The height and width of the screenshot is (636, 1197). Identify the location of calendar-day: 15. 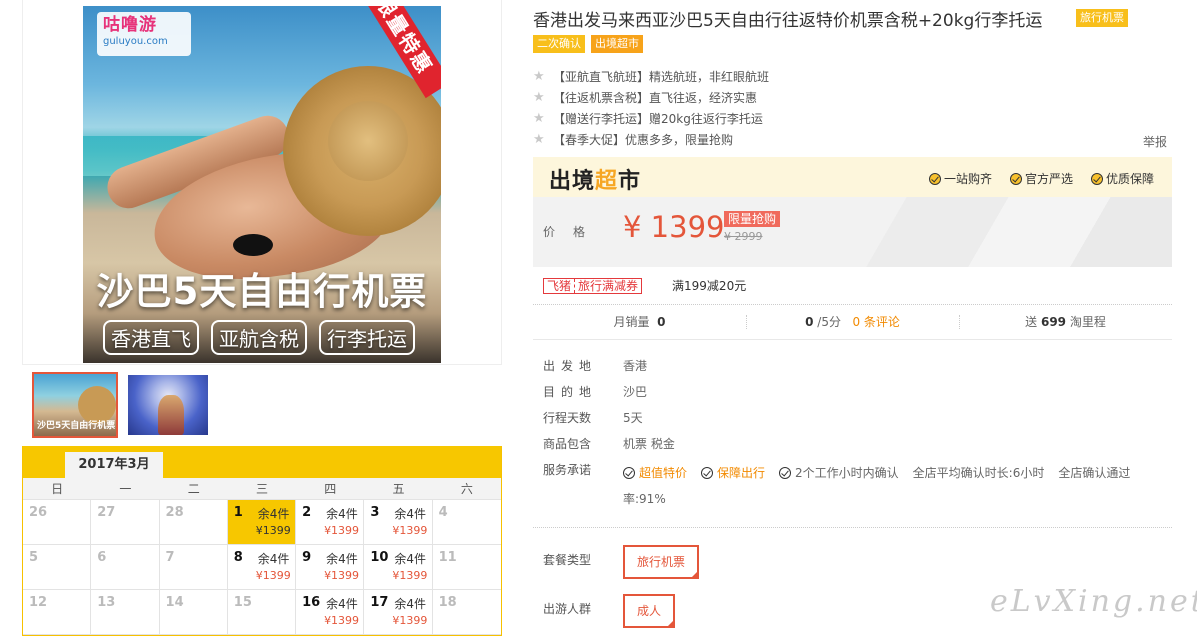
(262, 612).